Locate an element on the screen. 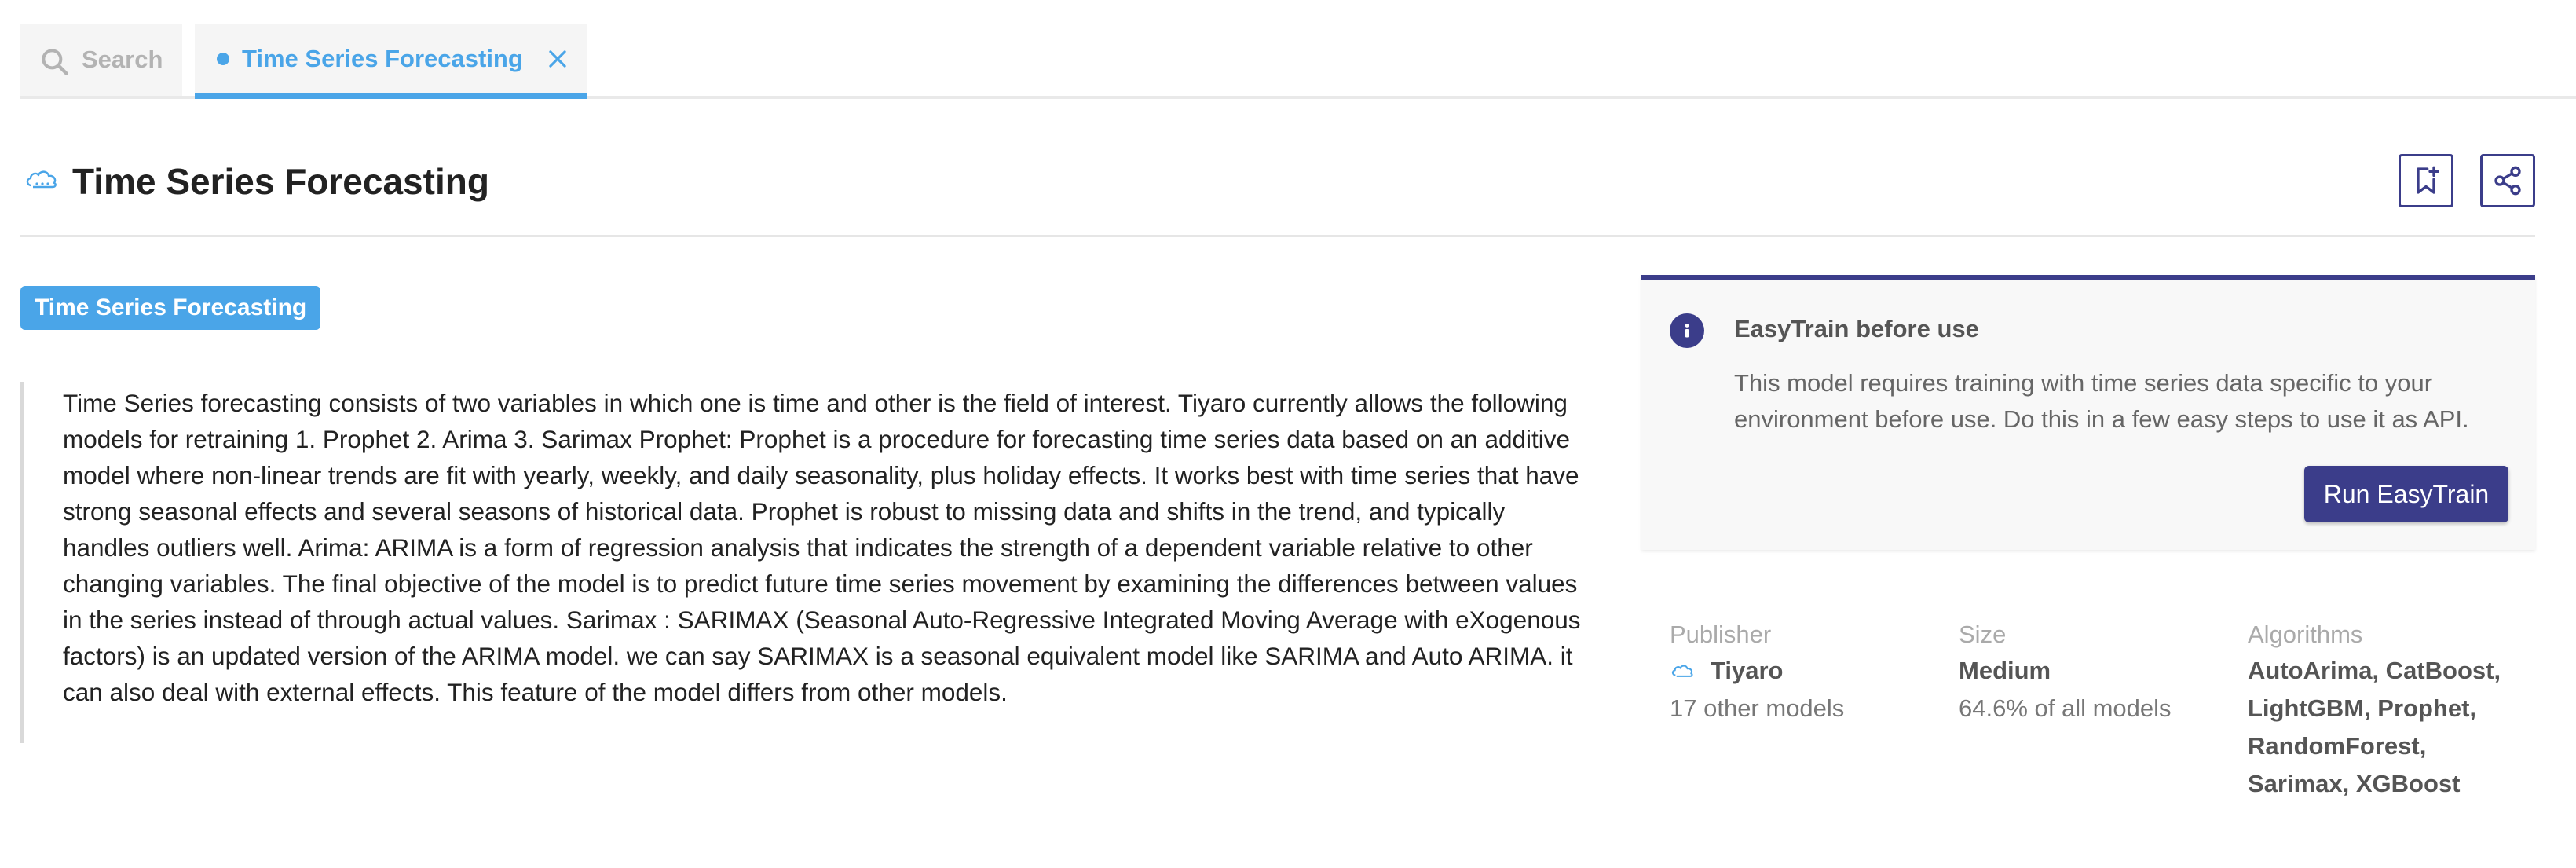 The height and width of the screenshot is (868, 2576). publisher-section: Publisher Tiyaro 17 other models is located at coordinates (1757, 672).